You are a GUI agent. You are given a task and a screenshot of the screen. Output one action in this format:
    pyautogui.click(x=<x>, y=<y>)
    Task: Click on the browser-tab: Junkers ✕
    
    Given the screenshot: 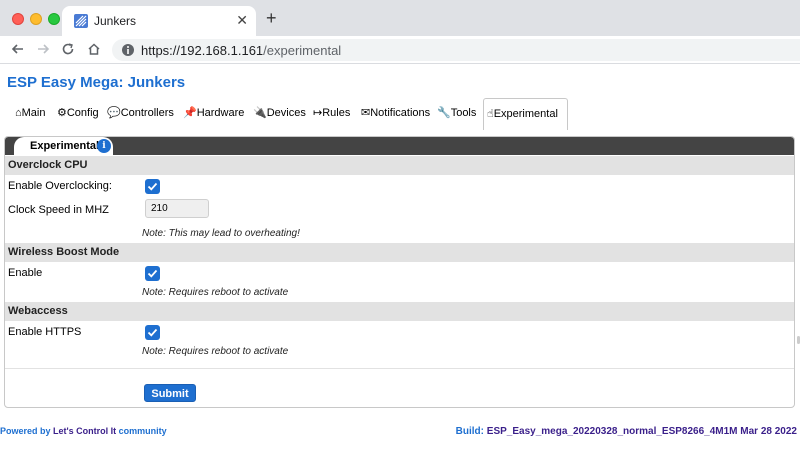 What is the action you would take?
    pyautogui.click(x=159, y=21)
    